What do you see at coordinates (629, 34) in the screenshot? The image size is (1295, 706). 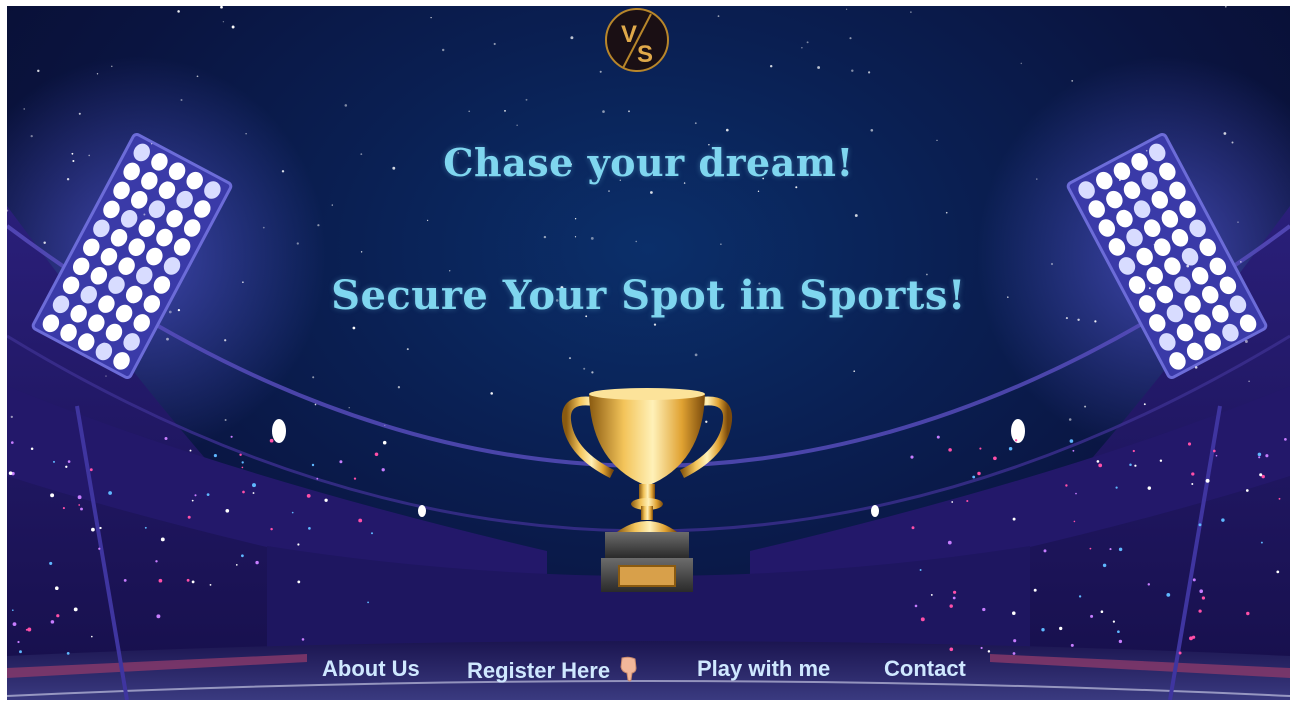 I see `svg-text: V` at bounding box center [629, 34].